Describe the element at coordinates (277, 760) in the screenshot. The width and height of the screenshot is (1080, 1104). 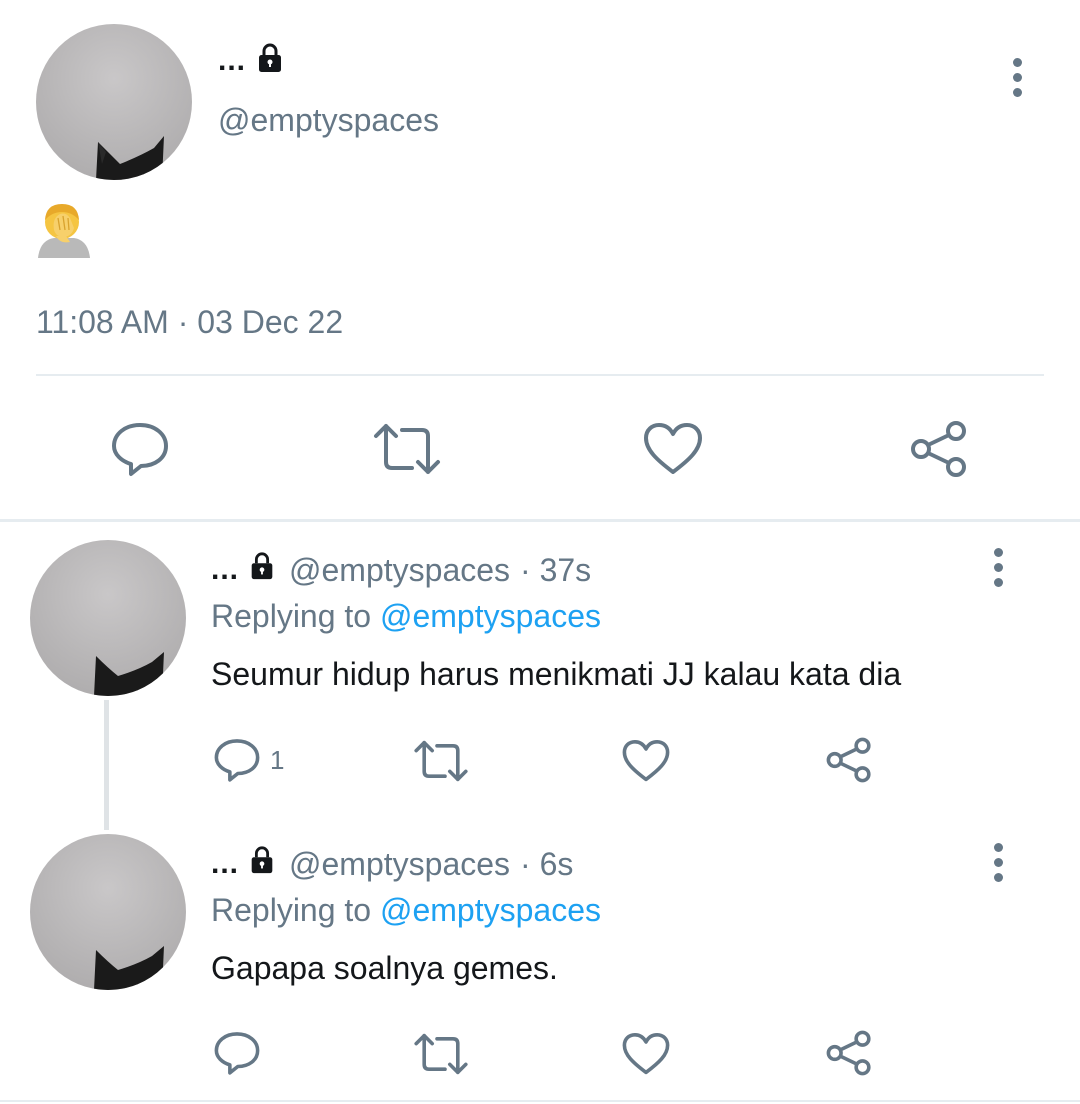
I see `reply-count: 1` at that location.